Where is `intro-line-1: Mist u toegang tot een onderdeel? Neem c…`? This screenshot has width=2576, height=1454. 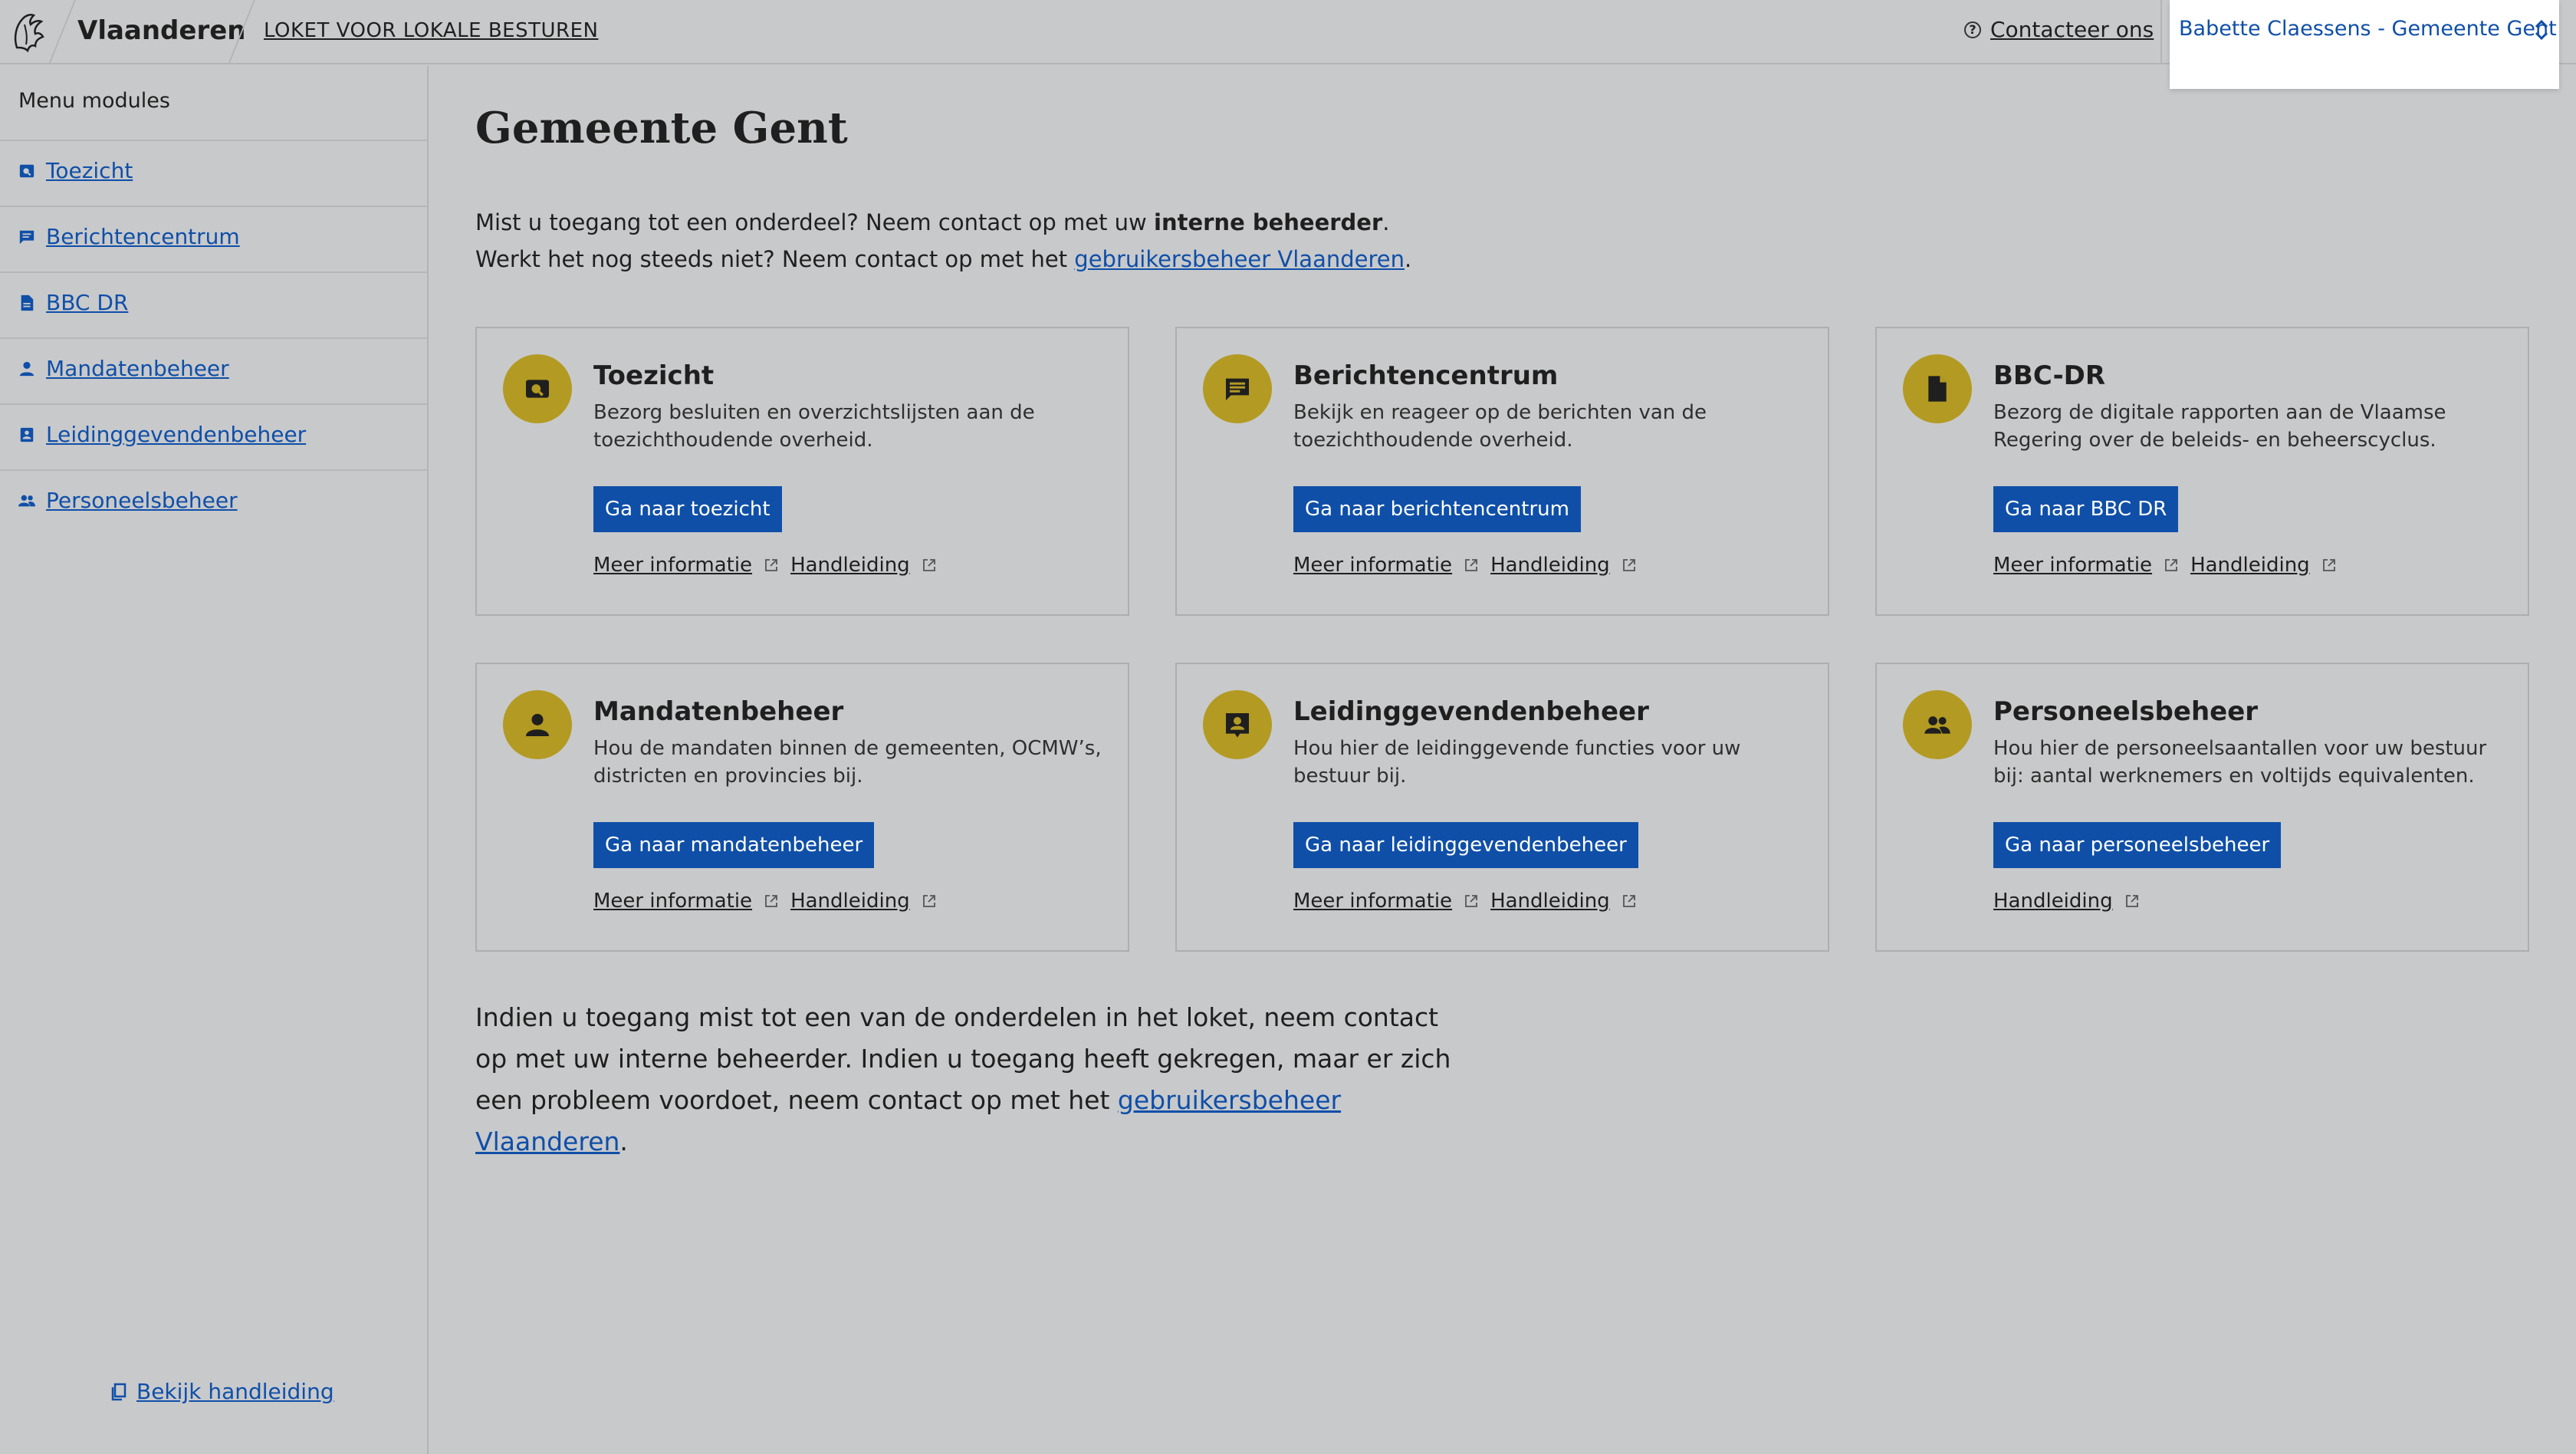 intro-line-1: Mist u toegang tot een onderdeel? Neem c… is located at coordinates (943, 222).